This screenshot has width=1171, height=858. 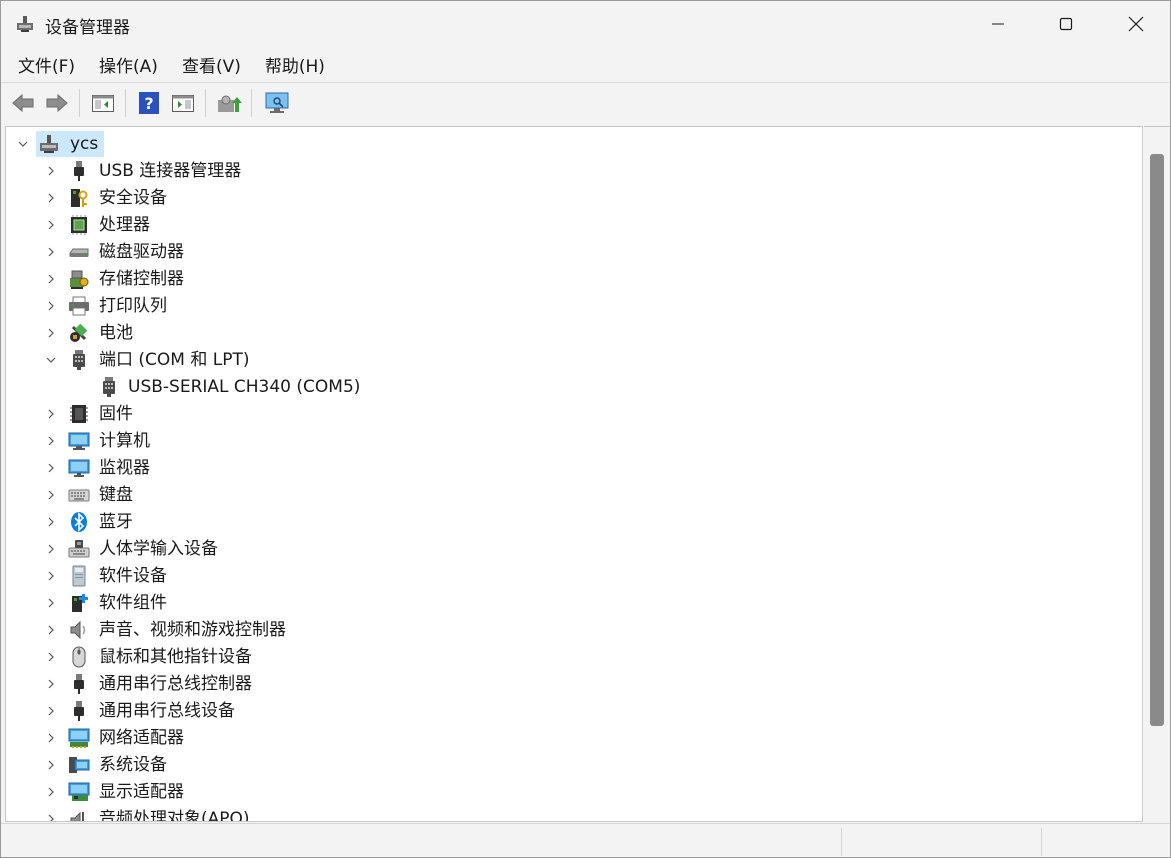 What do you see at coordinates (210, 64) in the screenshot?
I see `menu-view: 查看(V)` at bounding box center [210, 64].